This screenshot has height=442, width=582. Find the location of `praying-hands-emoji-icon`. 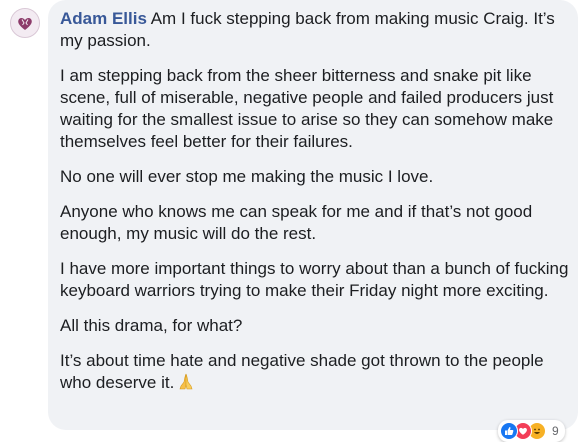

praying-hands-emoji-icon is located at coordinates (186, 382).